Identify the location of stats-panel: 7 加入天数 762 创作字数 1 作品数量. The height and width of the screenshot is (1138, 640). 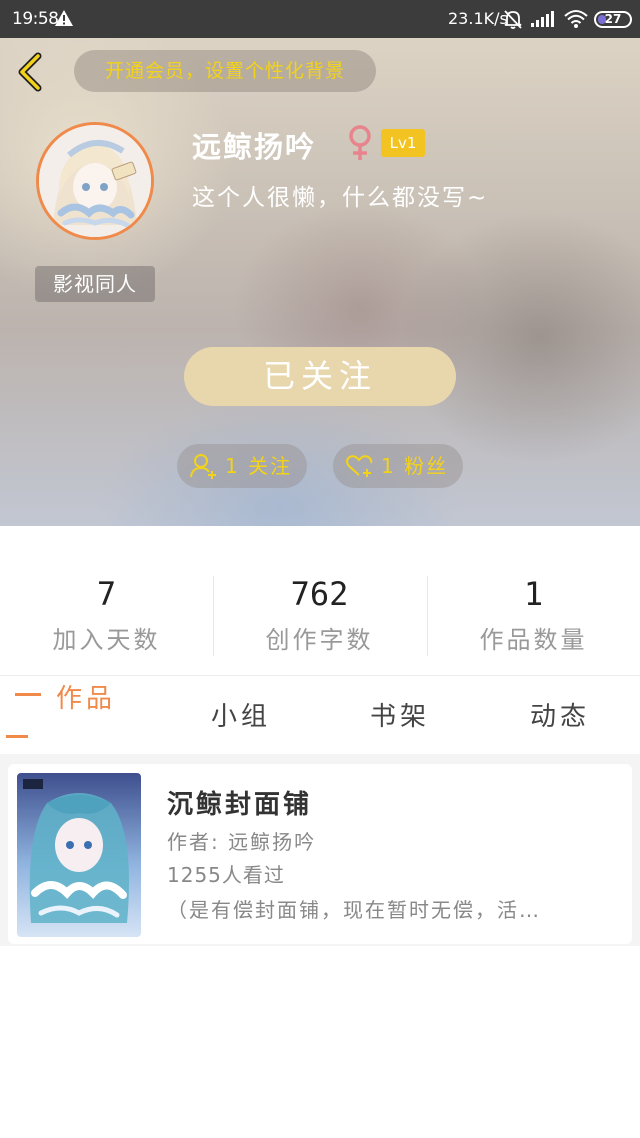
(320, 601).